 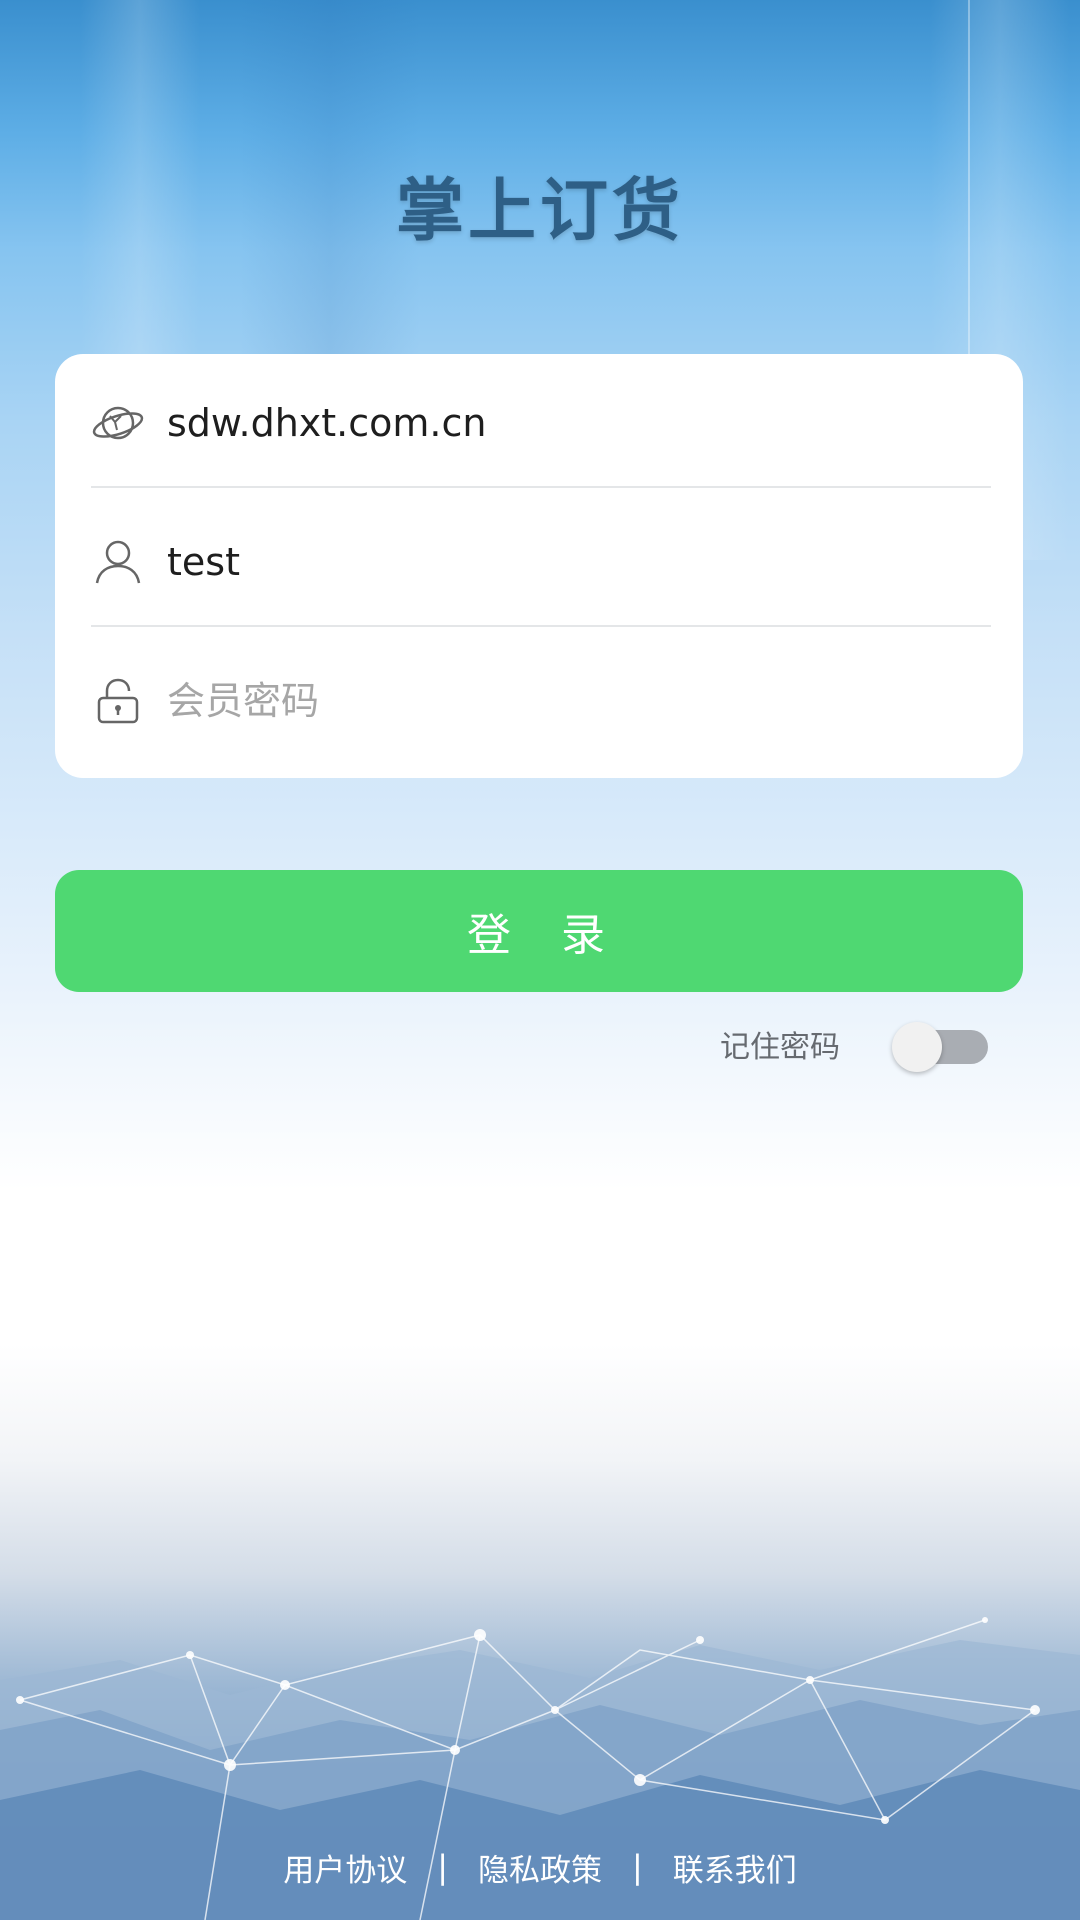 What do you see at coordinates (345, 1867) in the screenshot?
I see `user-agreement-link: 用户协议` at bounding box center [345, 1867].